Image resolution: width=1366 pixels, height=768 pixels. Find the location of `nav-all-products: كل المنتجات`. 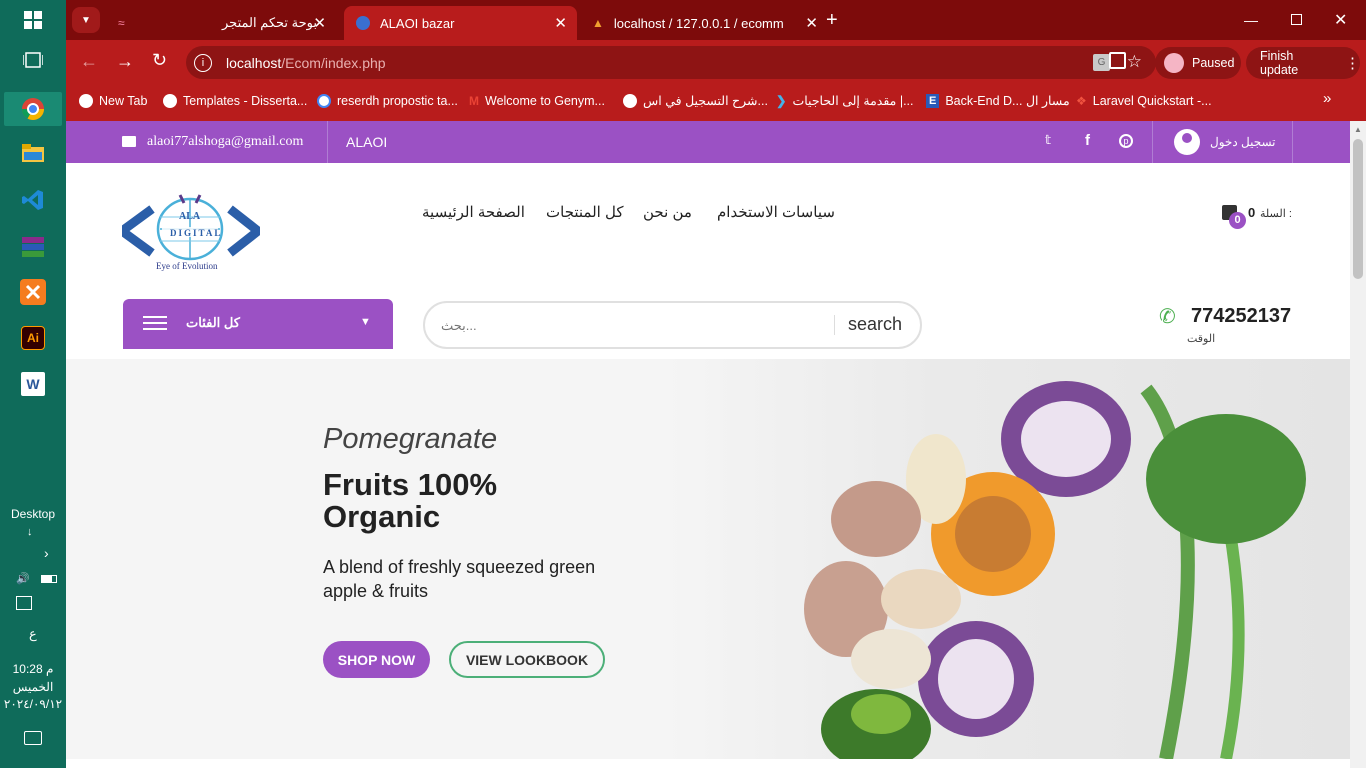

nav-all-products: كل المنتجات is located at coordinates (585, 212).